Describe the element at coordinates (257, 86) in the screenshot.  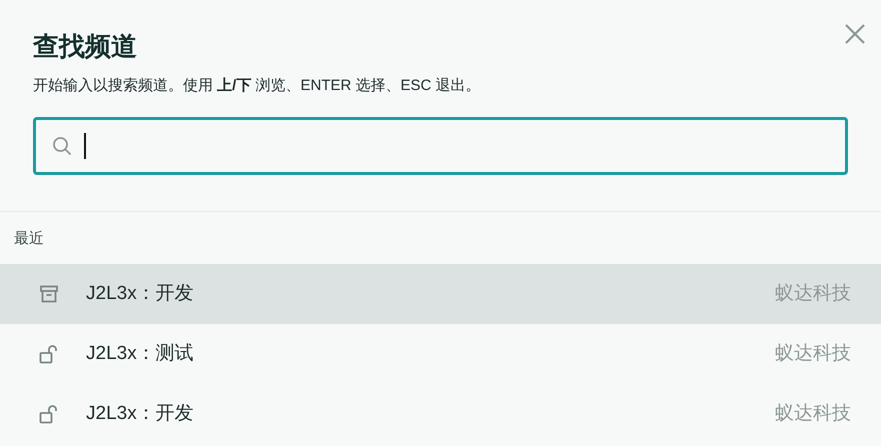
I see `instructions-text: 开始输入以搜索频道。使用 上/下 浏览、ENTER 选择、ESC 退出。` at that location.